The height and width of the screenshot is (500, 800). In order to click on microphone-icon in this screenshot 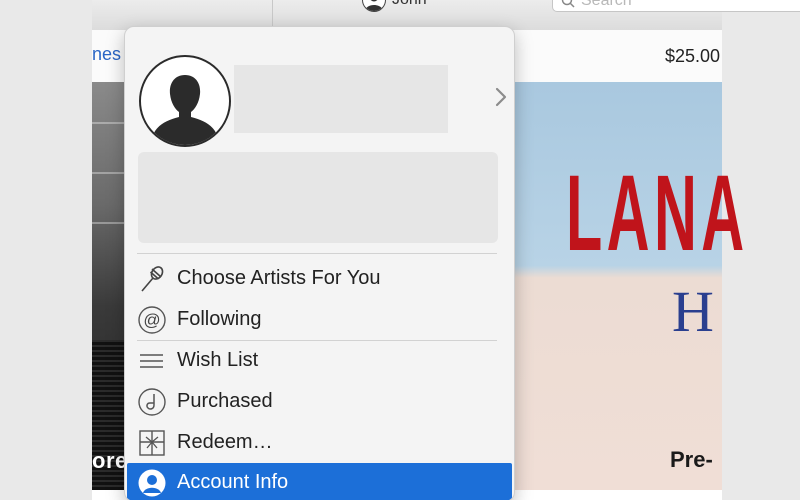, I will do `click(152, 279)`.